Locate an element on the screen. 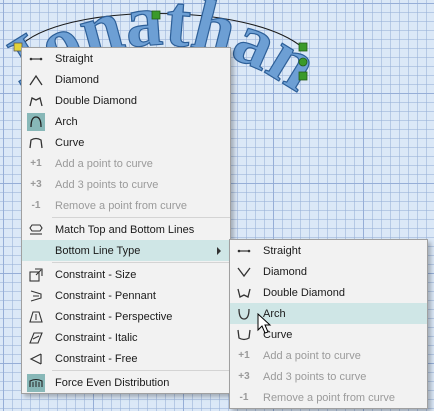 Image resolution: width=434 pixels, height=411 pixels. menu-item-force-even: Force Even Distribution is located at coordinates (126, 382).